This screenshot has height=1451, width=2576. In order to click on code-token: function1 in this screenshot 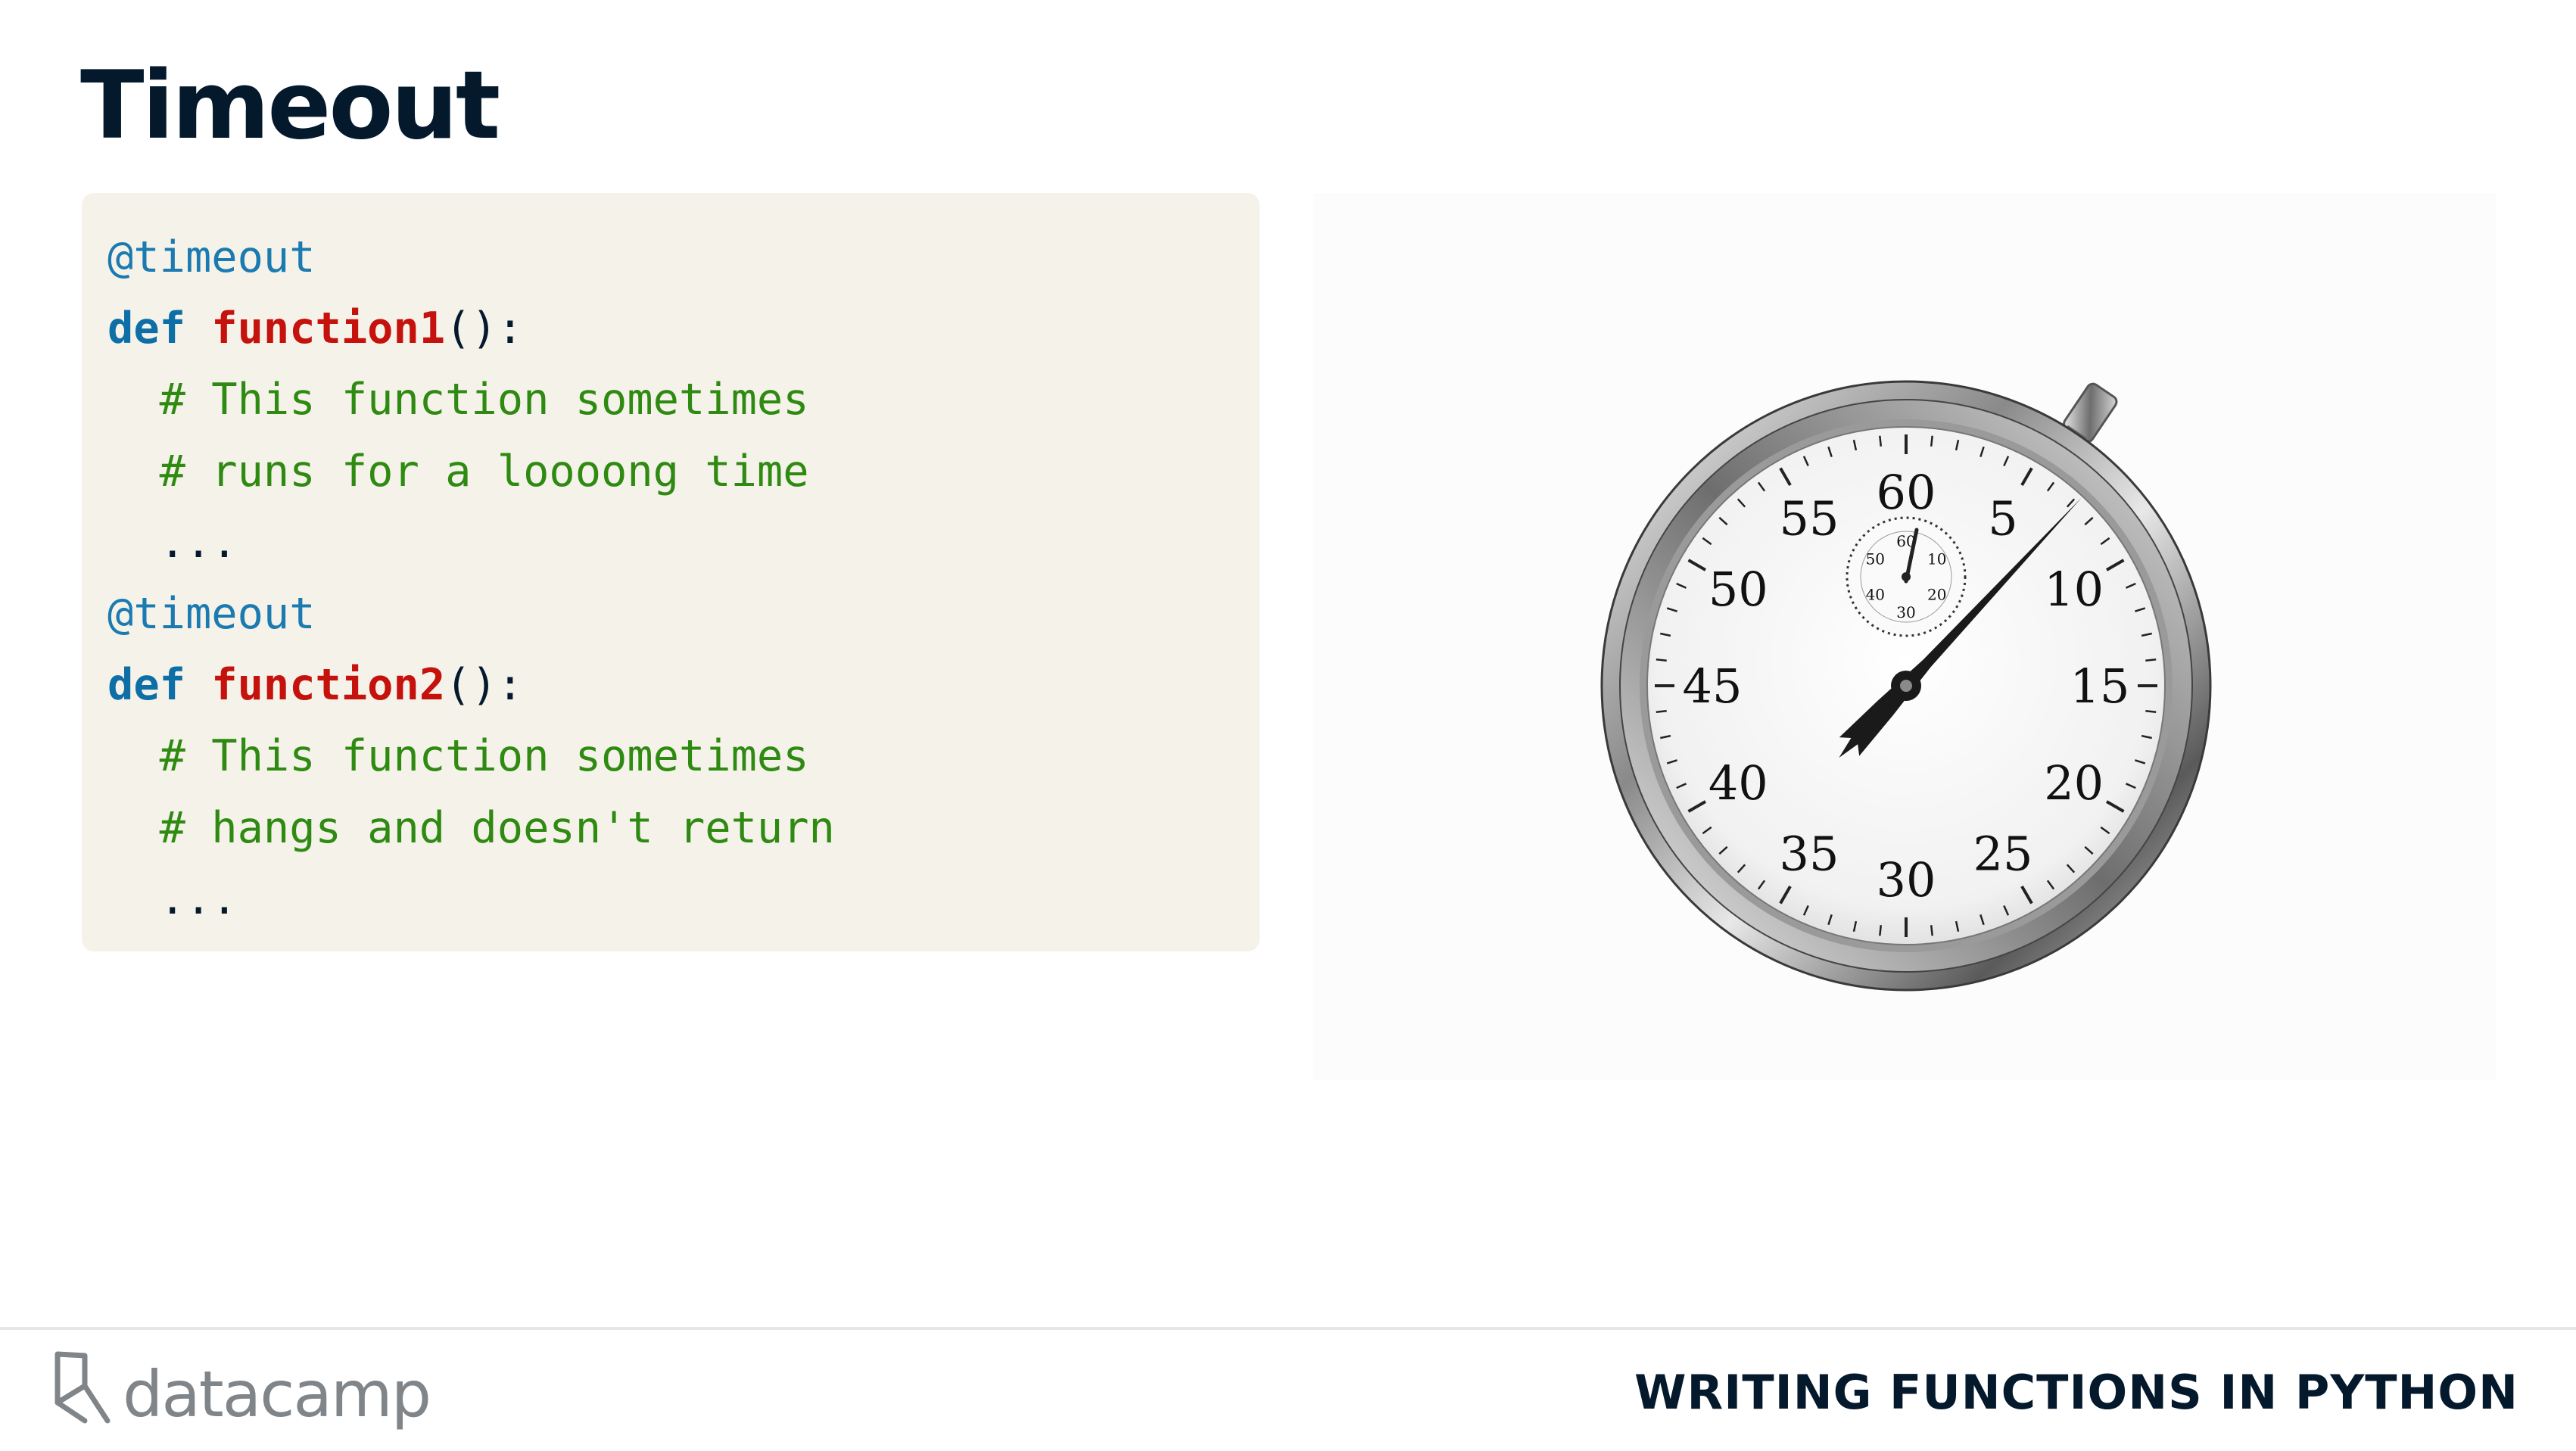, I will do `click(328, 329)`.